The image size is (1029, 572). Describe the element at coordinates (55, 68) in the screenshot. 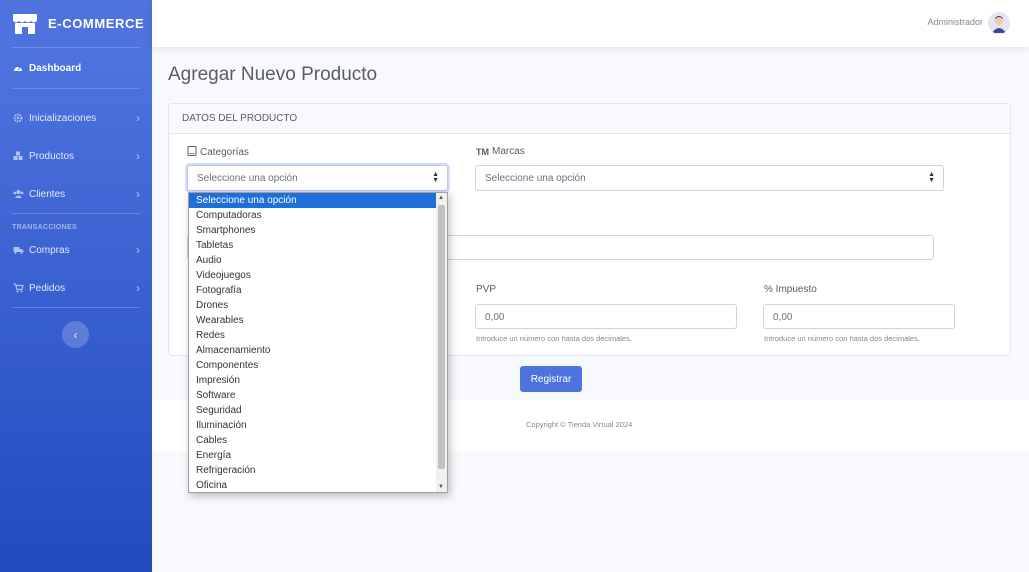

I see `sidebar-item-label: Dashboard` at that location.